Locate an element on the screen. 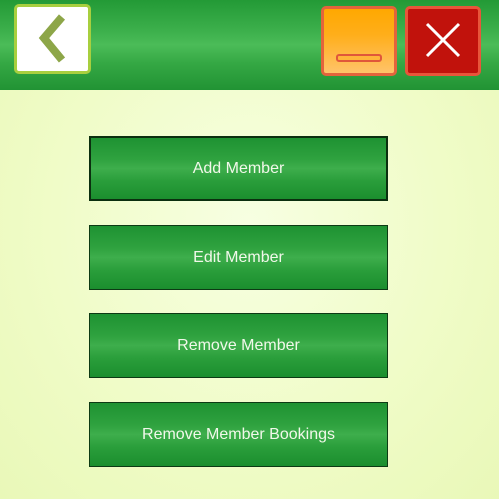 The image size is (499, 499). chevron-left-icon is located at coordinates (52, 38).